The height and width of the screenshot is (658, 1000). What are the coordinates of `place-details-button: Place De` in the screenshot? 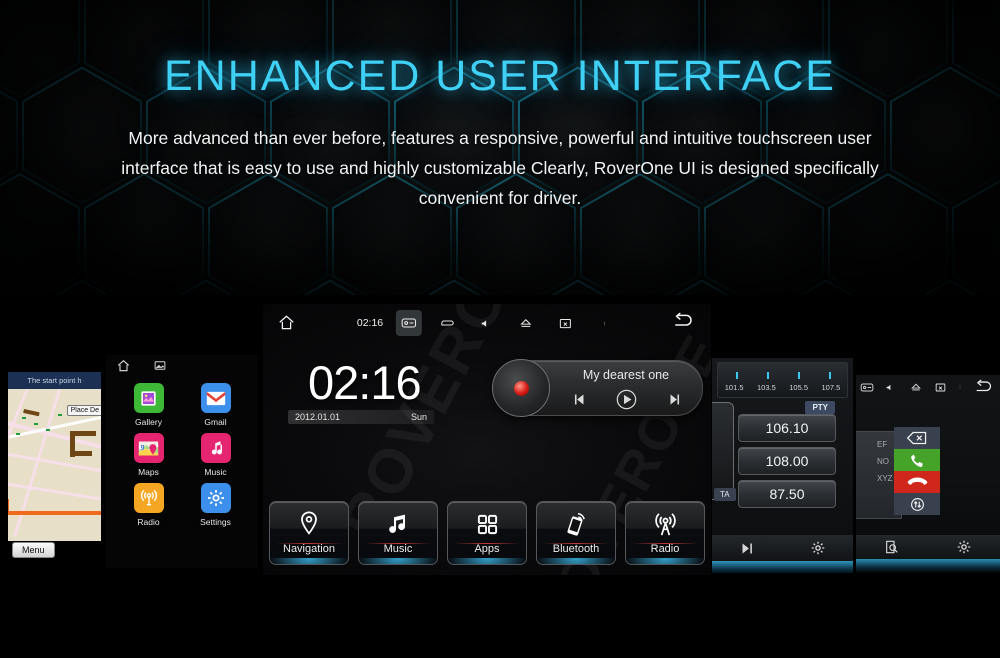 It's located at (83, 410).